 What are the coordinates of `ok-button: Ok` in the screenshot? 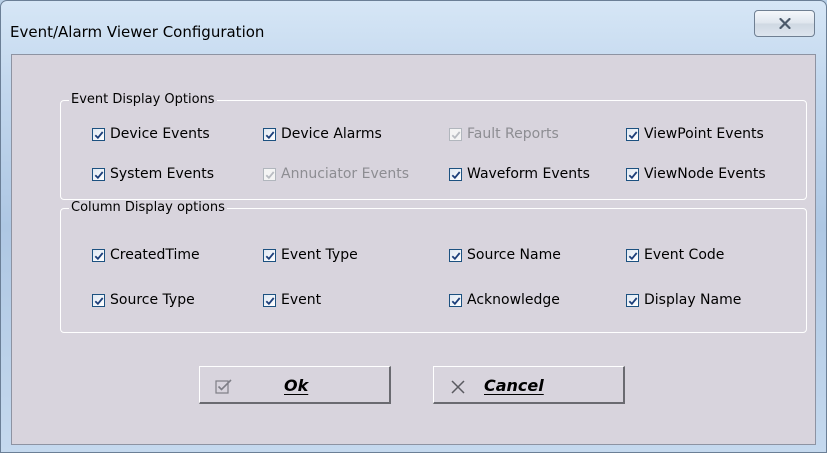 It's located at (295, 385).